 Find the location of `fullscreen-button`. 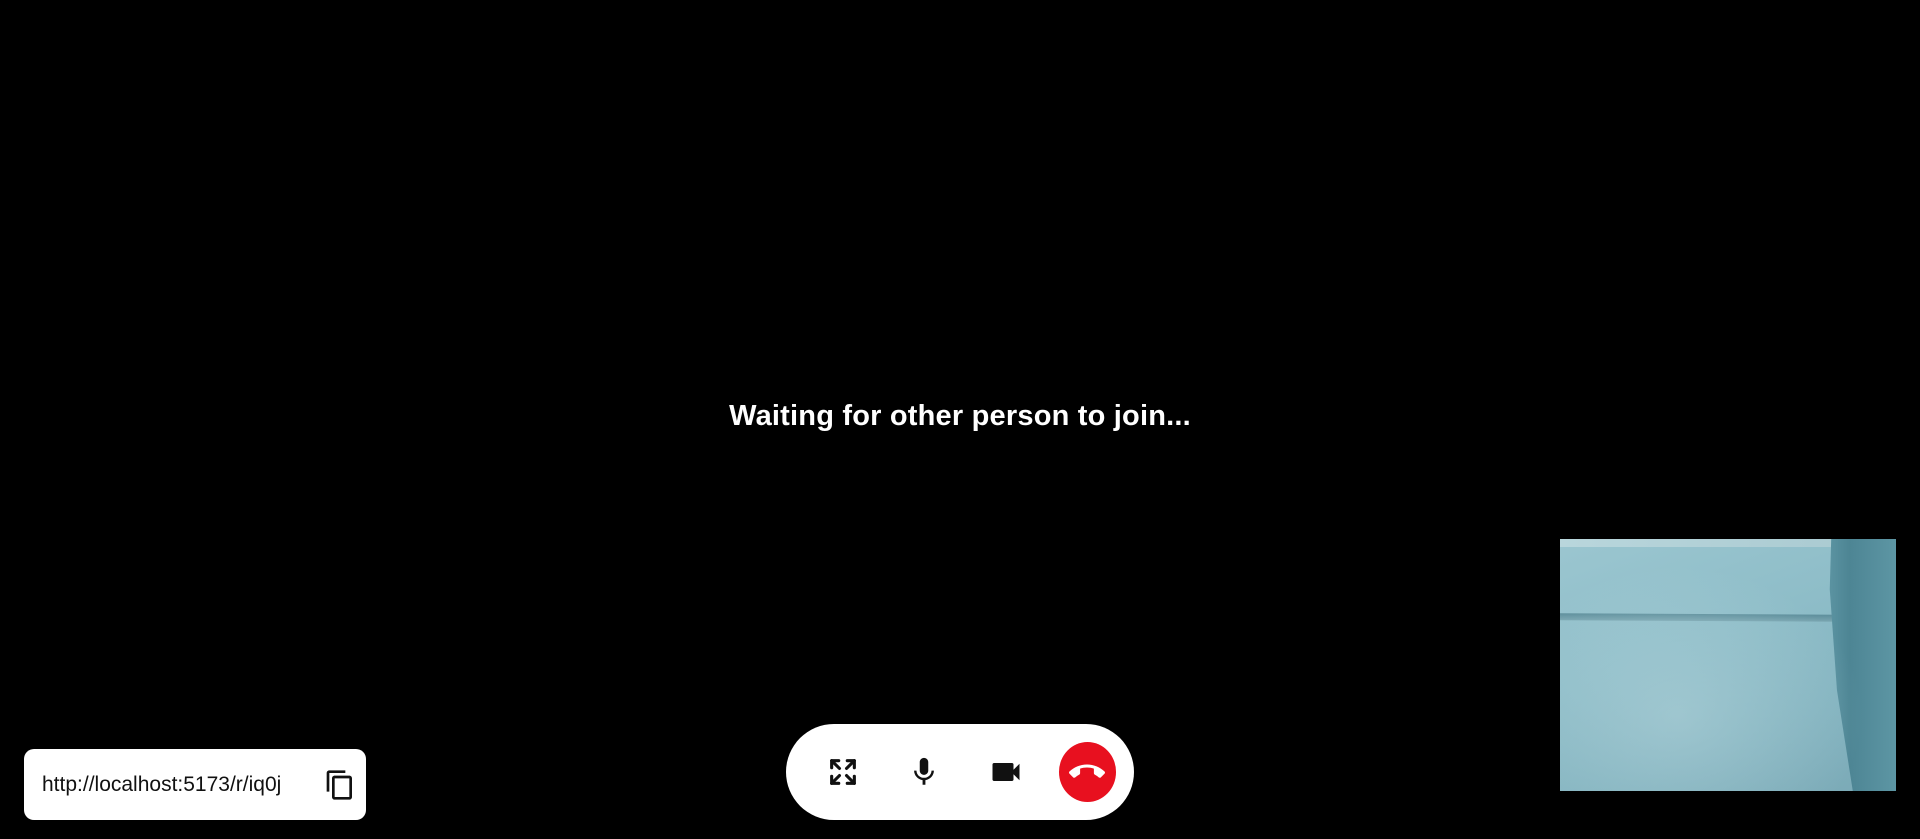

fullscreen-button is located at coordinates (843, 772).